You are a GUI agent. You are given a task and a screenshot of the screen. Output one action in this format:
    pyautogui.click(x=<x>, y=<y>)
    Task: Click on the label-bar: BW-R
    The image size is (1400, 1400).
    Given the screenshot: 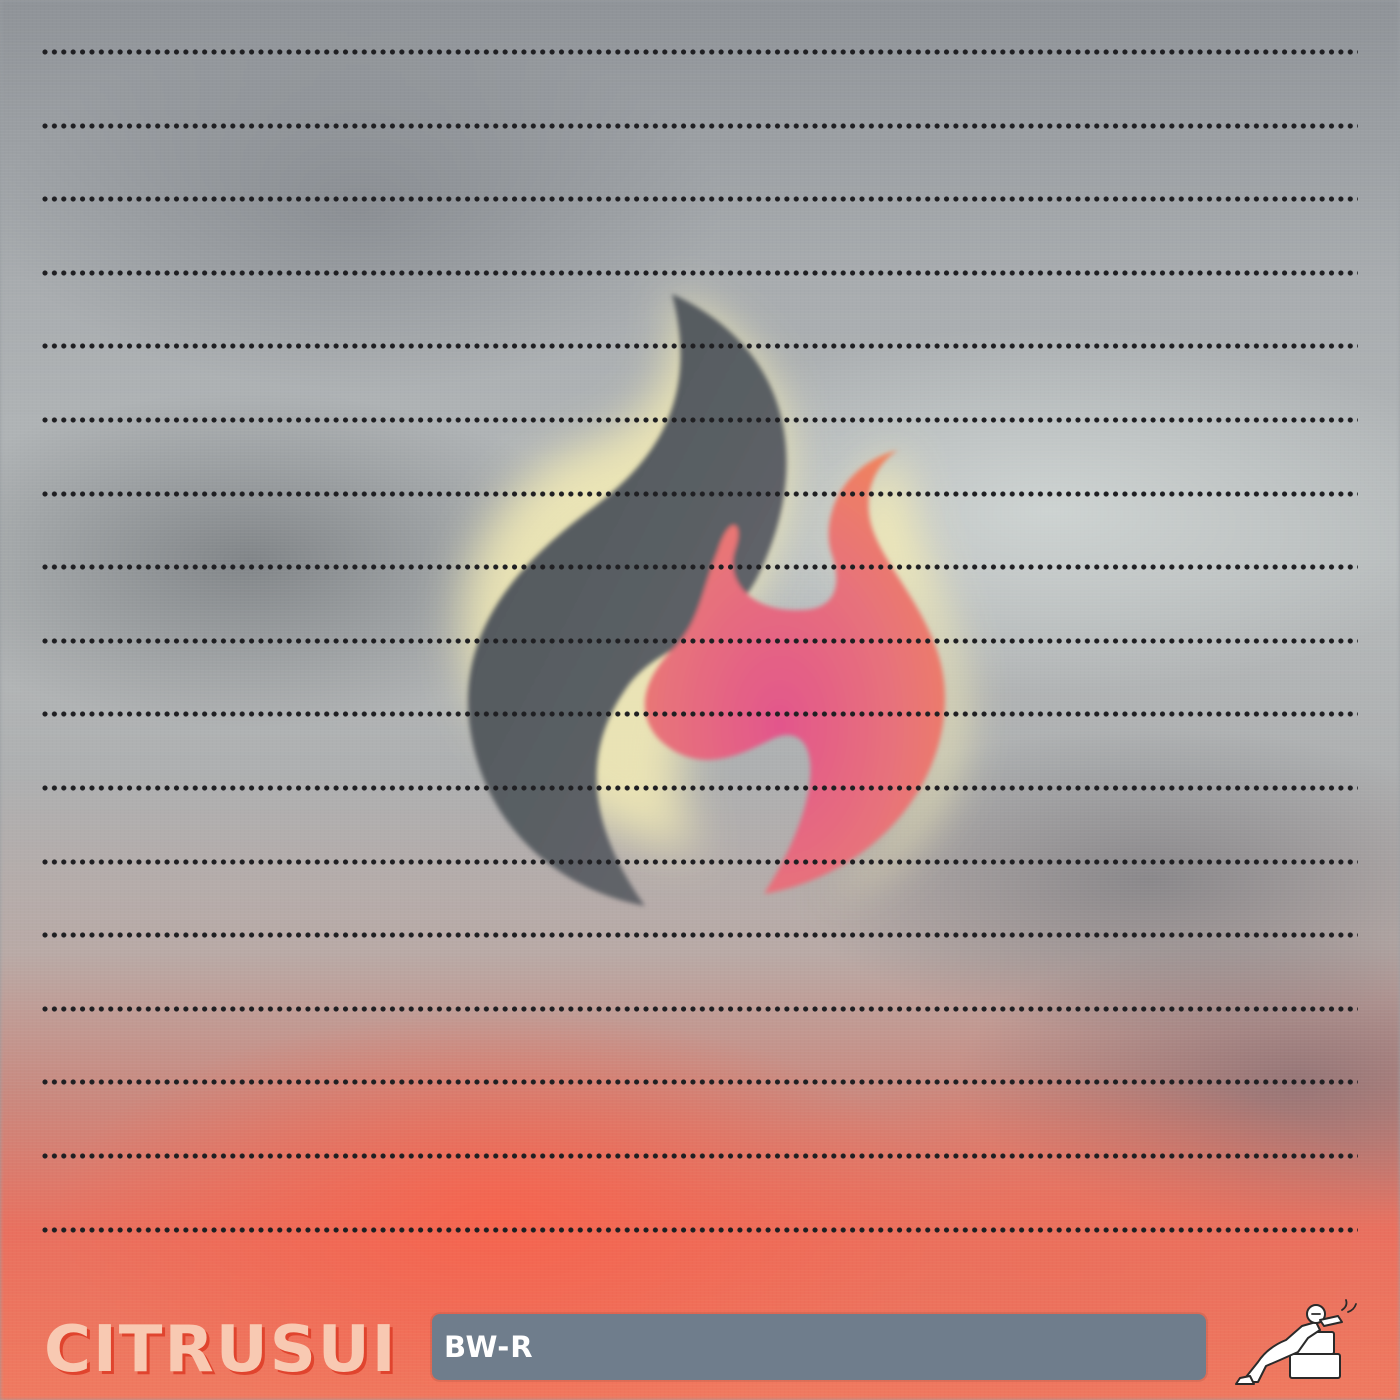 What is the action you would take?
    pyautogui.click(x=819, y=1347)
    